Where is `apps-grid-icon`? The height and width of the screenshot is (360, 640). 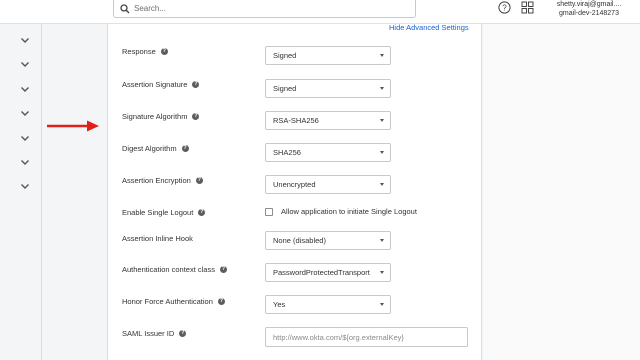 apps-grid-icon is located at coordinates (527, 7).